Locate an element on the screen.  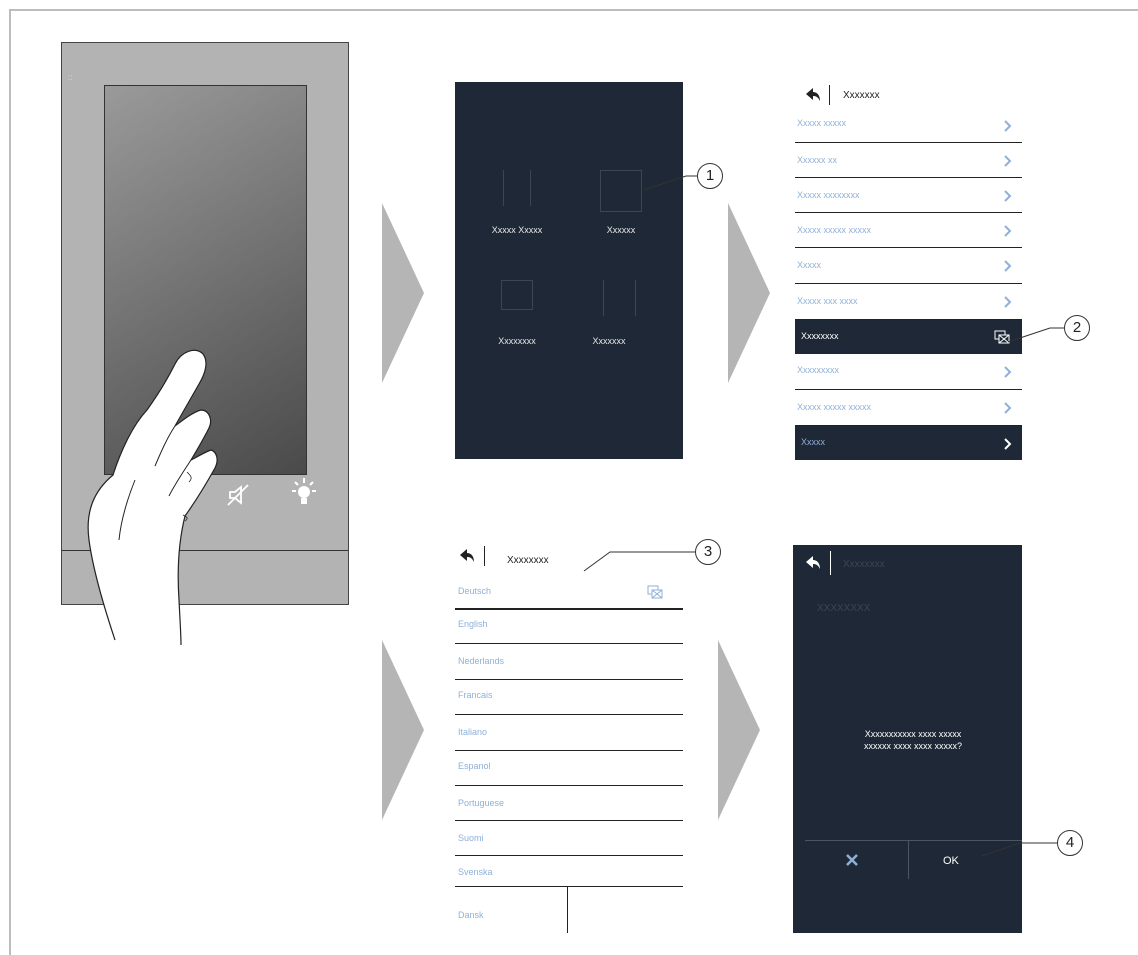
callout-2: 2 is located at coordinates (1077, 328).